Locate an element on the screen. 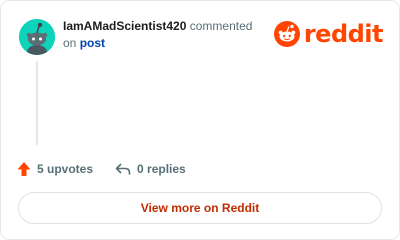 The width and height of the screenshot is (400, 240). replies-stat: 0 replies is located at coordinates (150, 169).